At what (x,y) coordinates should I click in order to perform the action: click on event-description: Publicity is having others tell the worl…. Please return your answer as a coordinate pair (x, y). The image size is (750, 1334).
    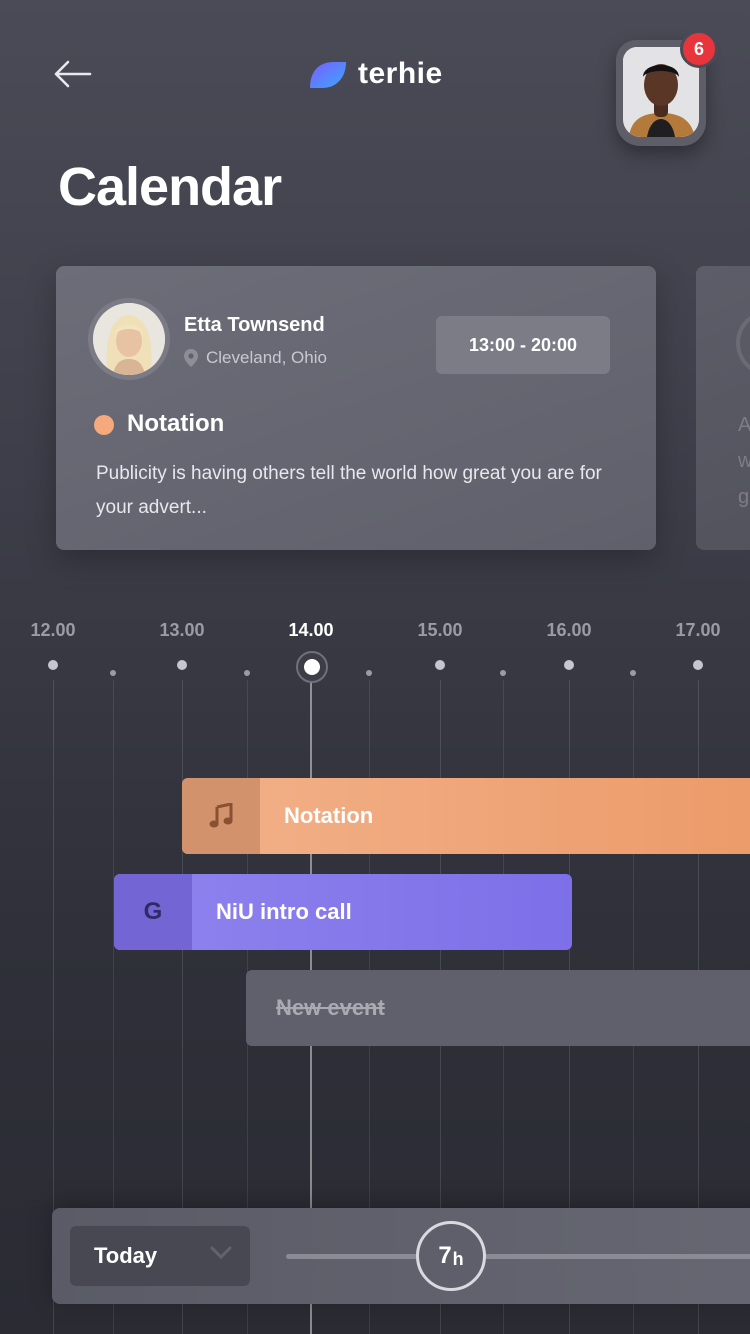
    Looking at the image, I should click on (349, 490).